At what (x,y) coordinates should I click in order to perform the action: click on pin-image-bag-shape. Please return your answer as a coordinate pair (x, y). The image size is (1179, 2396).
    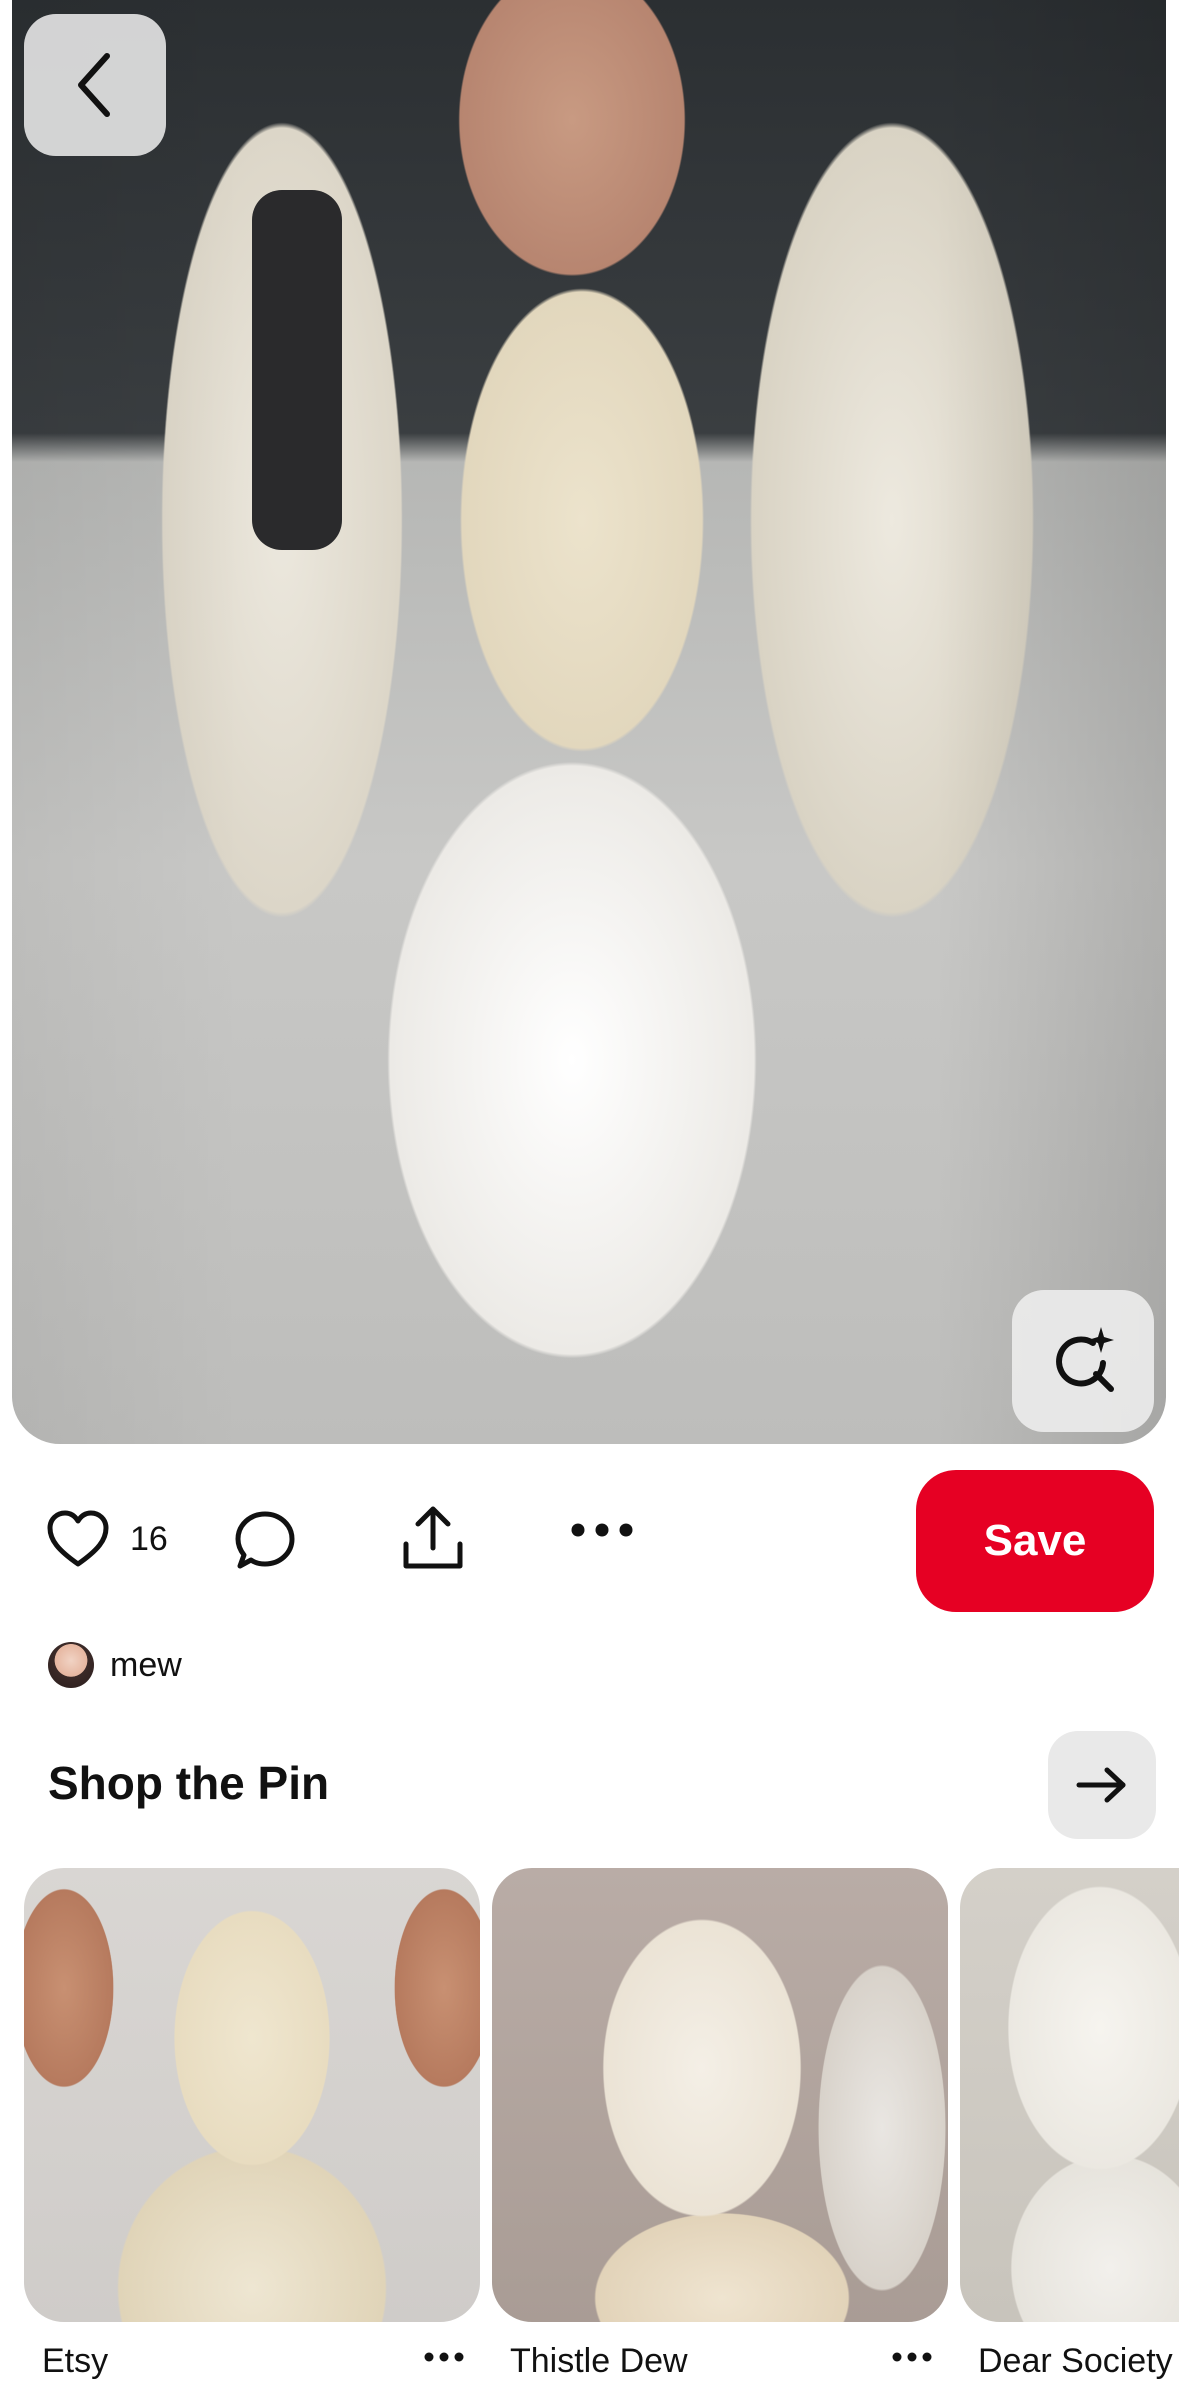
    Looking at the image, I should click on (297, 370).